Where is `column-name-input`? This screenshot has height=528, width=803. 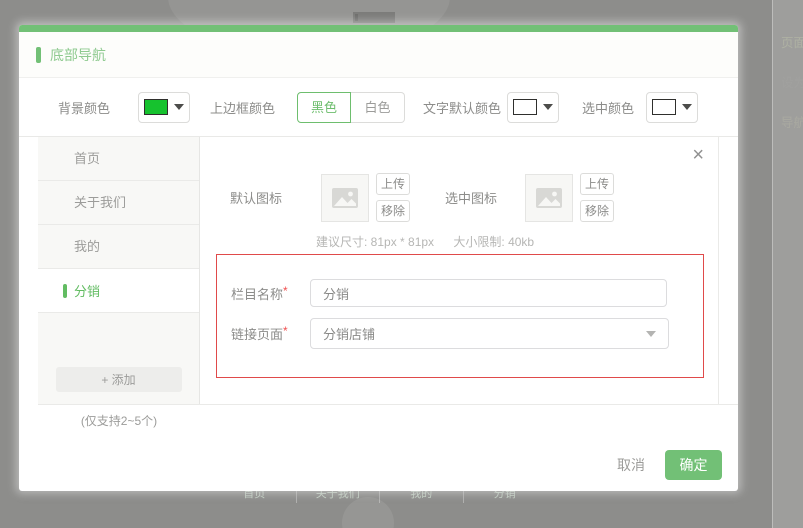
column-name-input is located at coordinates (488, 293).